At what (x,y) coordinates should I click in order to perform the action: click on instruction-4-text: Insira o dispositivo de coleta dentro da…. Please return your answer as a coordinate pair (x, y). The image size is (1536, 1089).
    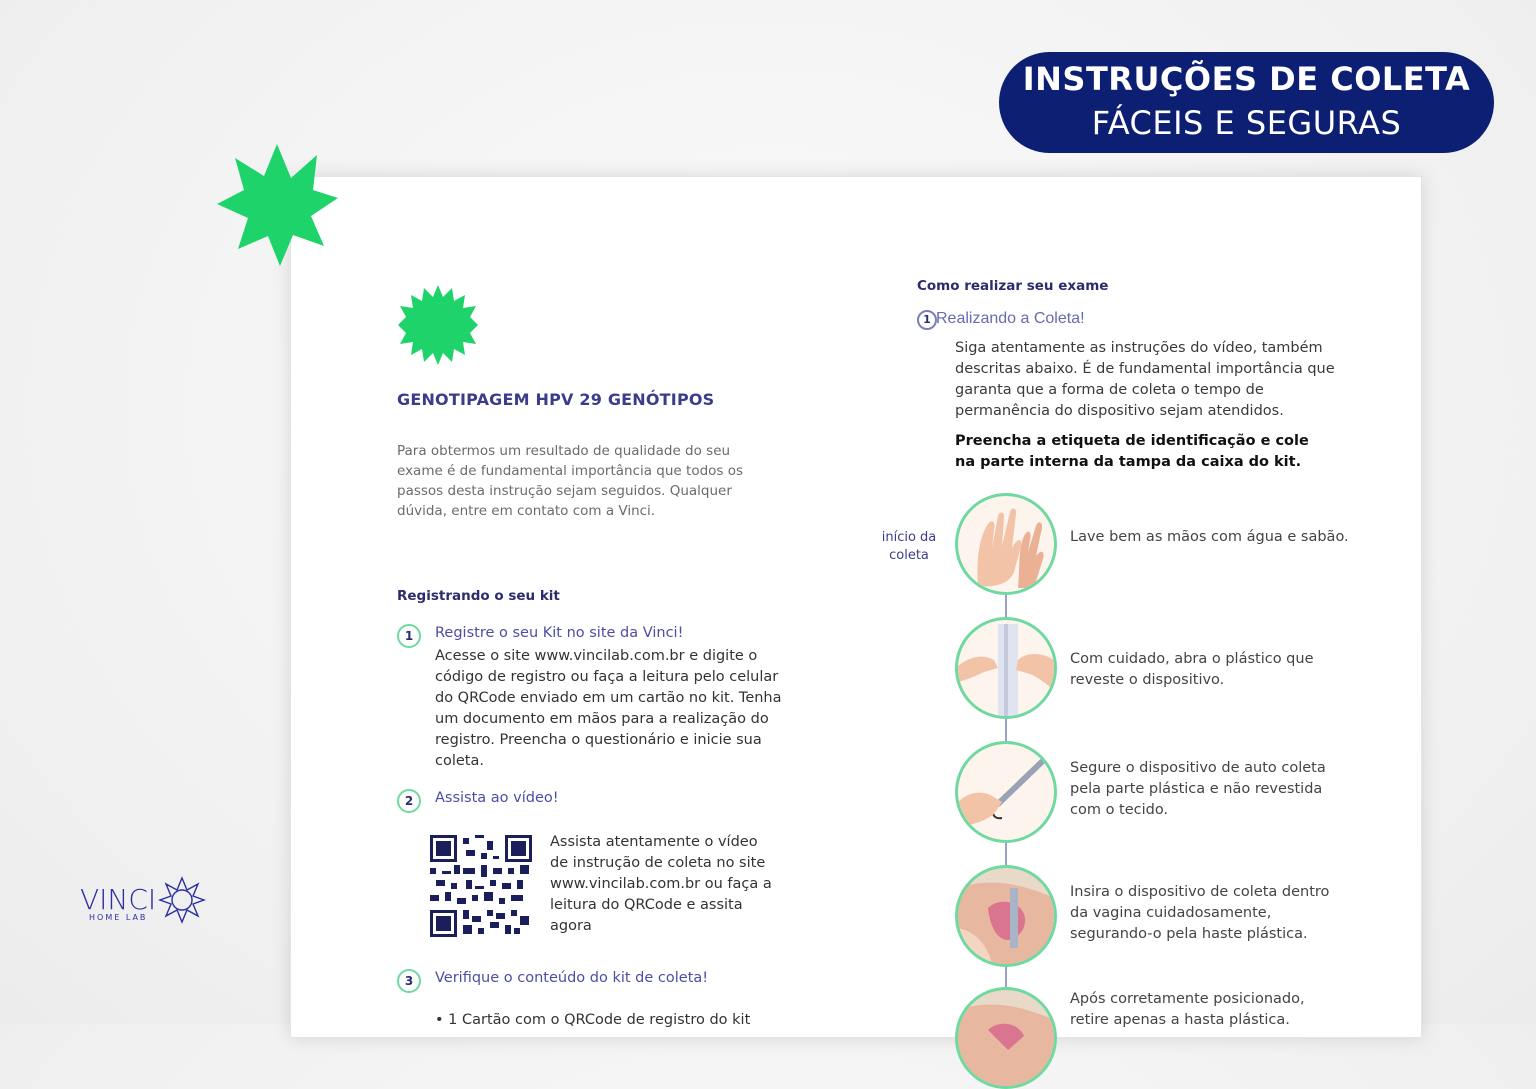
    Looking at the image, I should click on (1200, 913).